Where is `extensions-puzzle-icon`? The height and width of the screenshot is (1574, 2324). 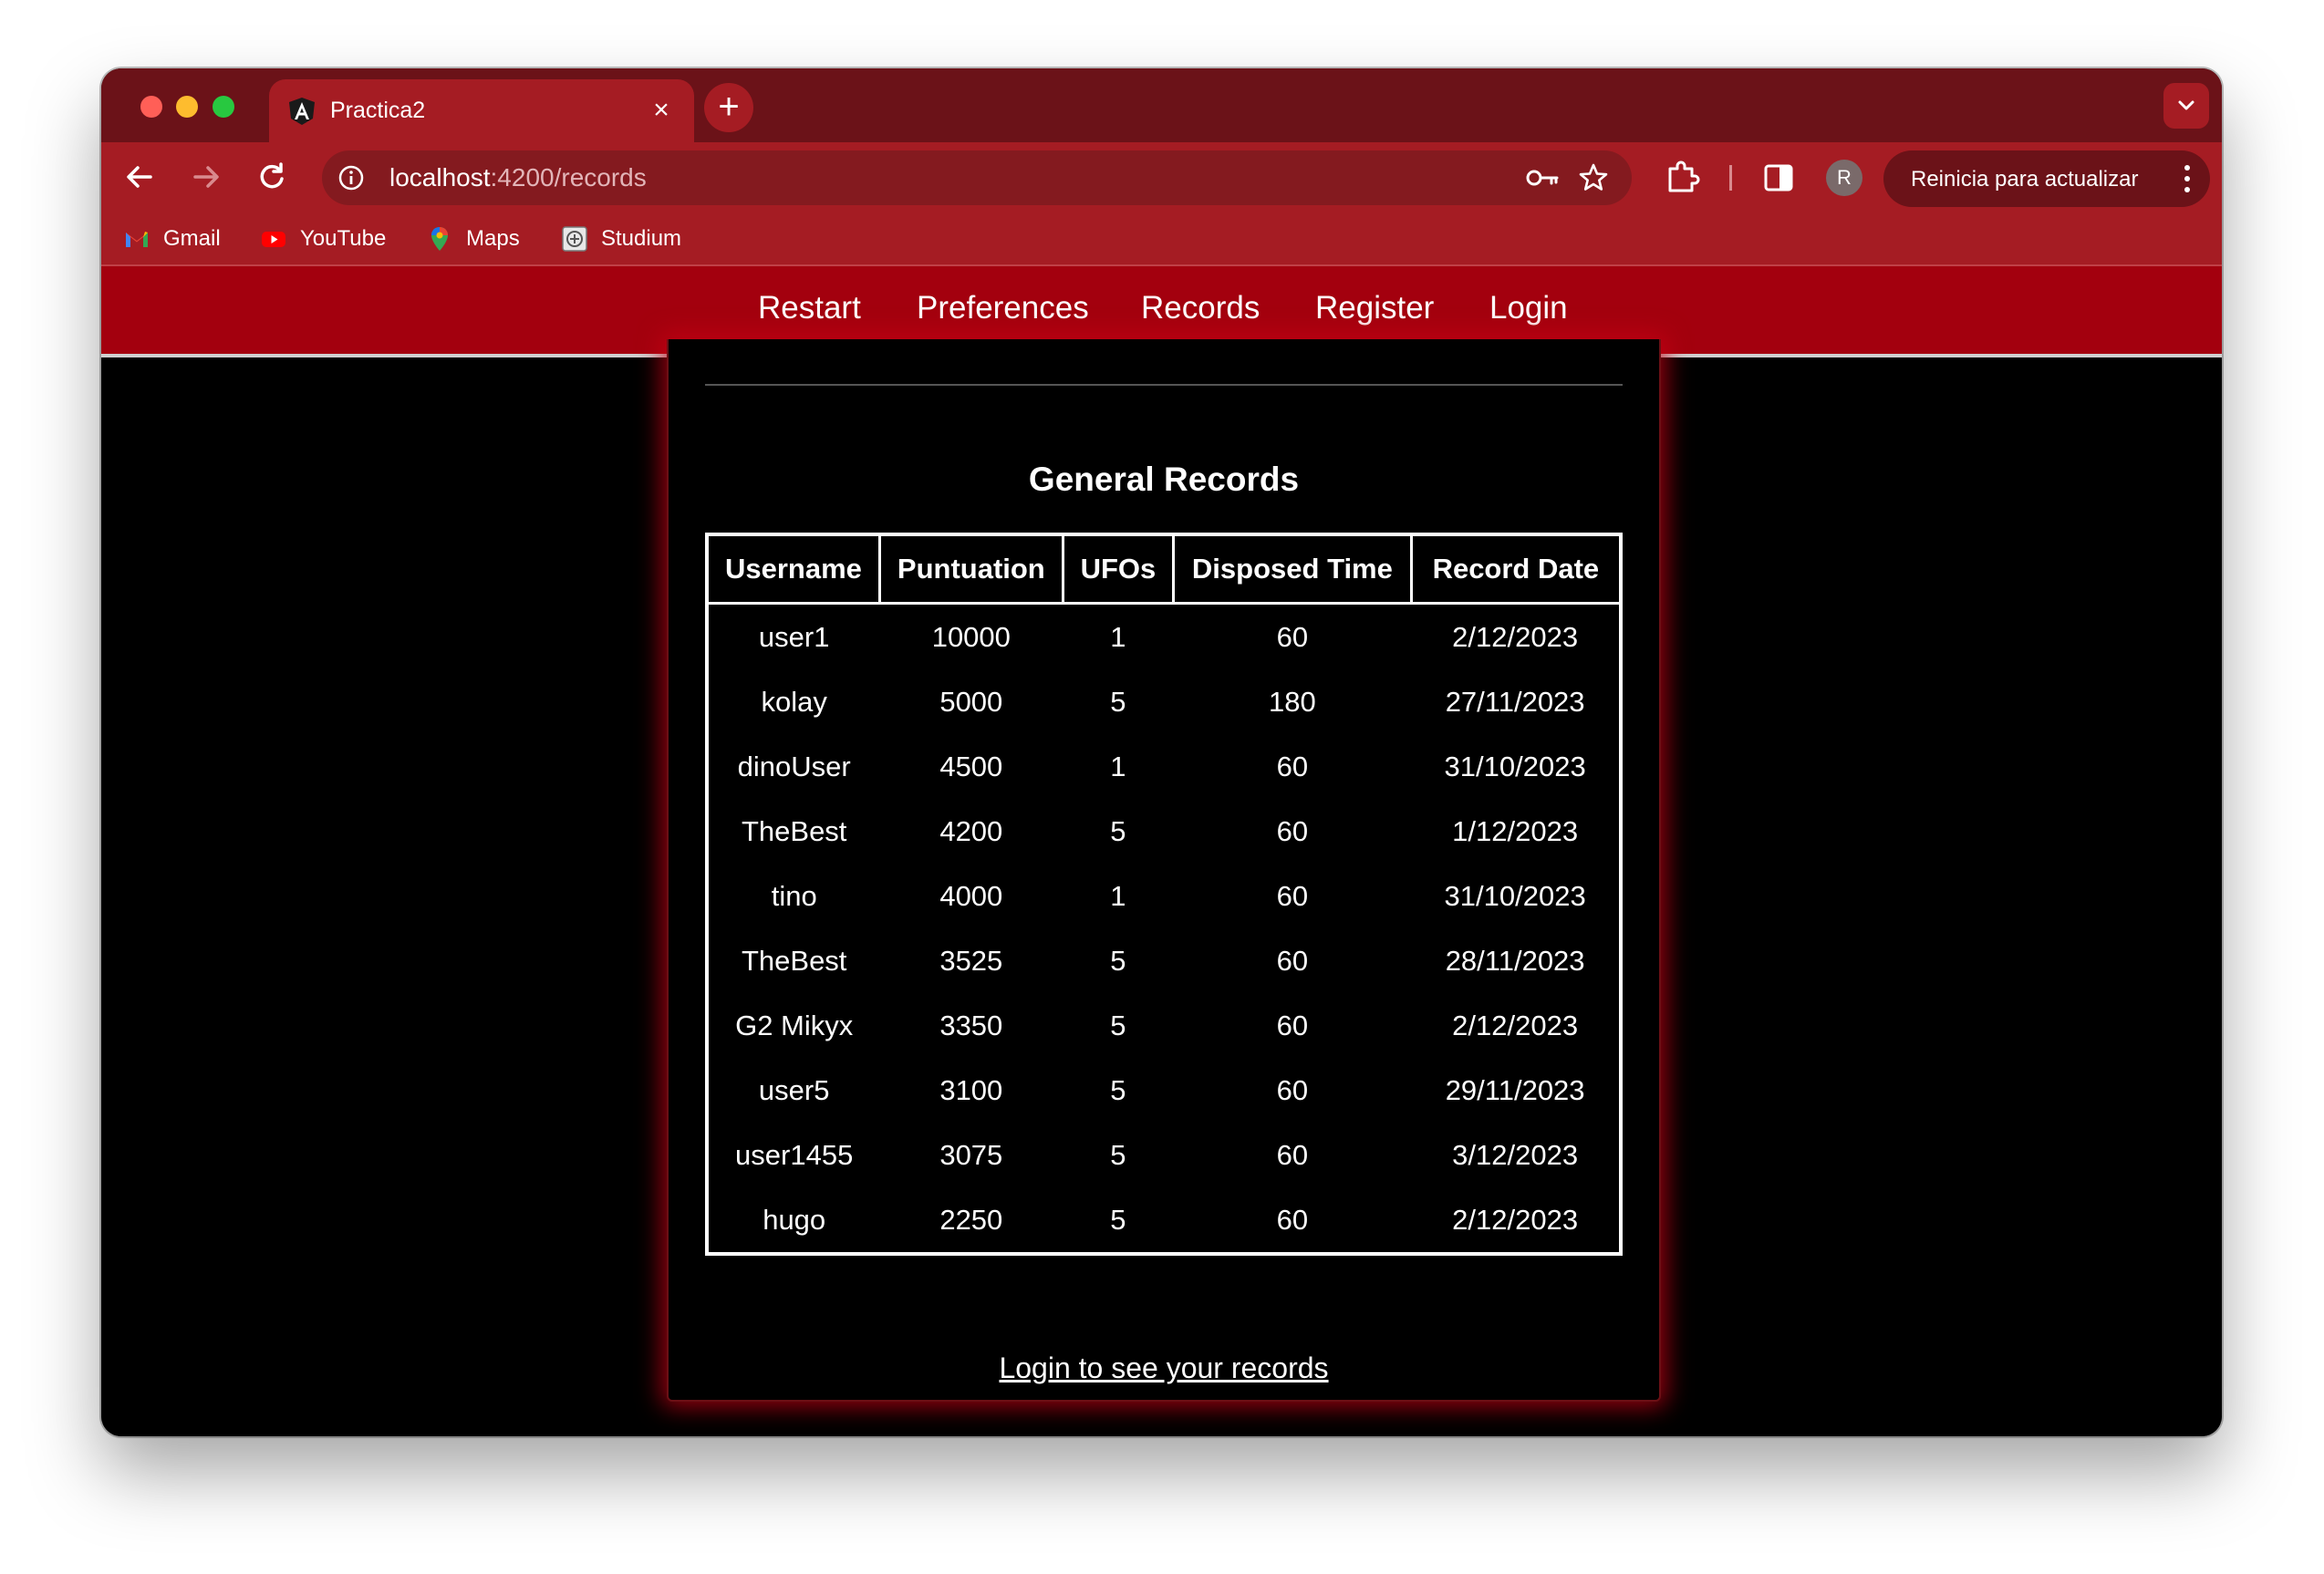
extensions-puzzle-icon is located at coordinates (1683, 177).